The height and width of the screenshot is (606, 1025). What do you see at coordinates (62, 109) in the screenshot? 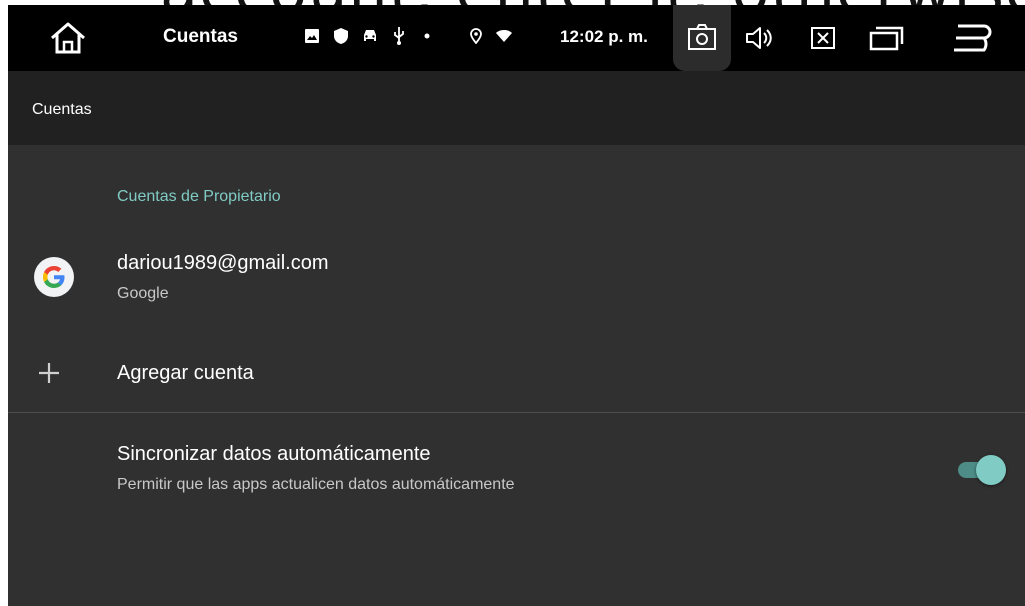
I see `page-title: Cuentas` at bounding box center [62, 109].